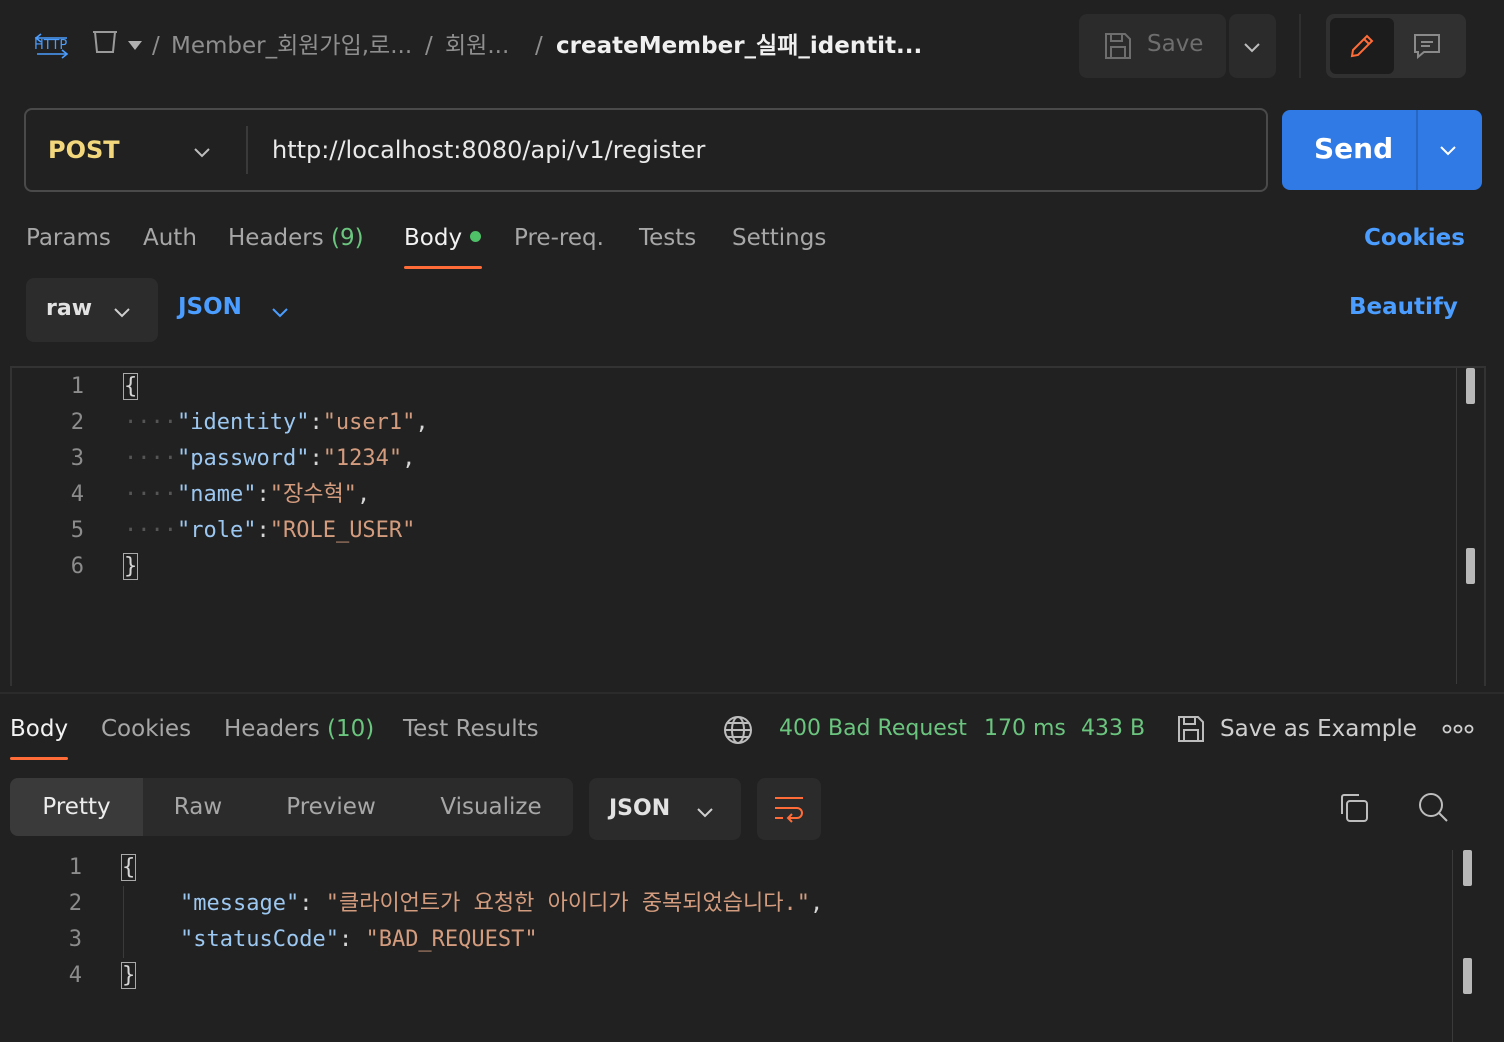  What do you see at coordinates (752, 150) in the screenshot?
I see `url-input` at bounding box center [752, 150].